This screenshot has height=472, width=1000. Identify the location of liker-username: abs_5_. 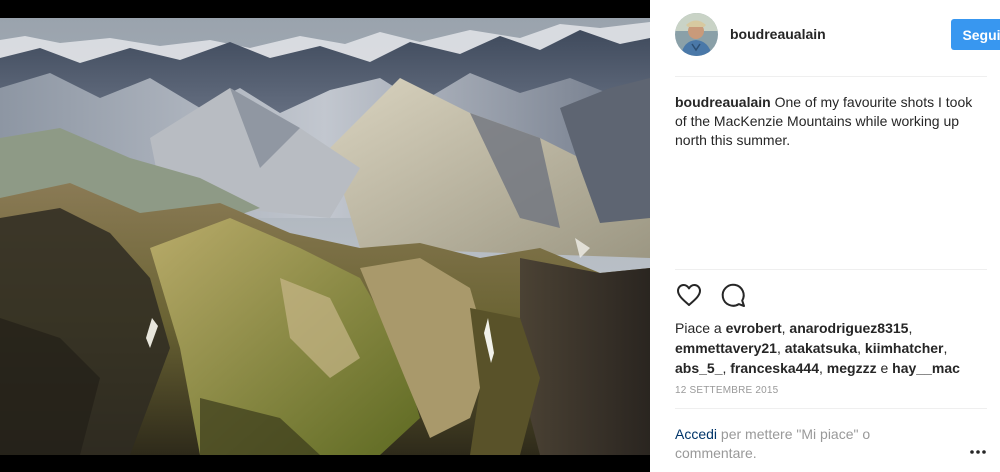
(698, 368).